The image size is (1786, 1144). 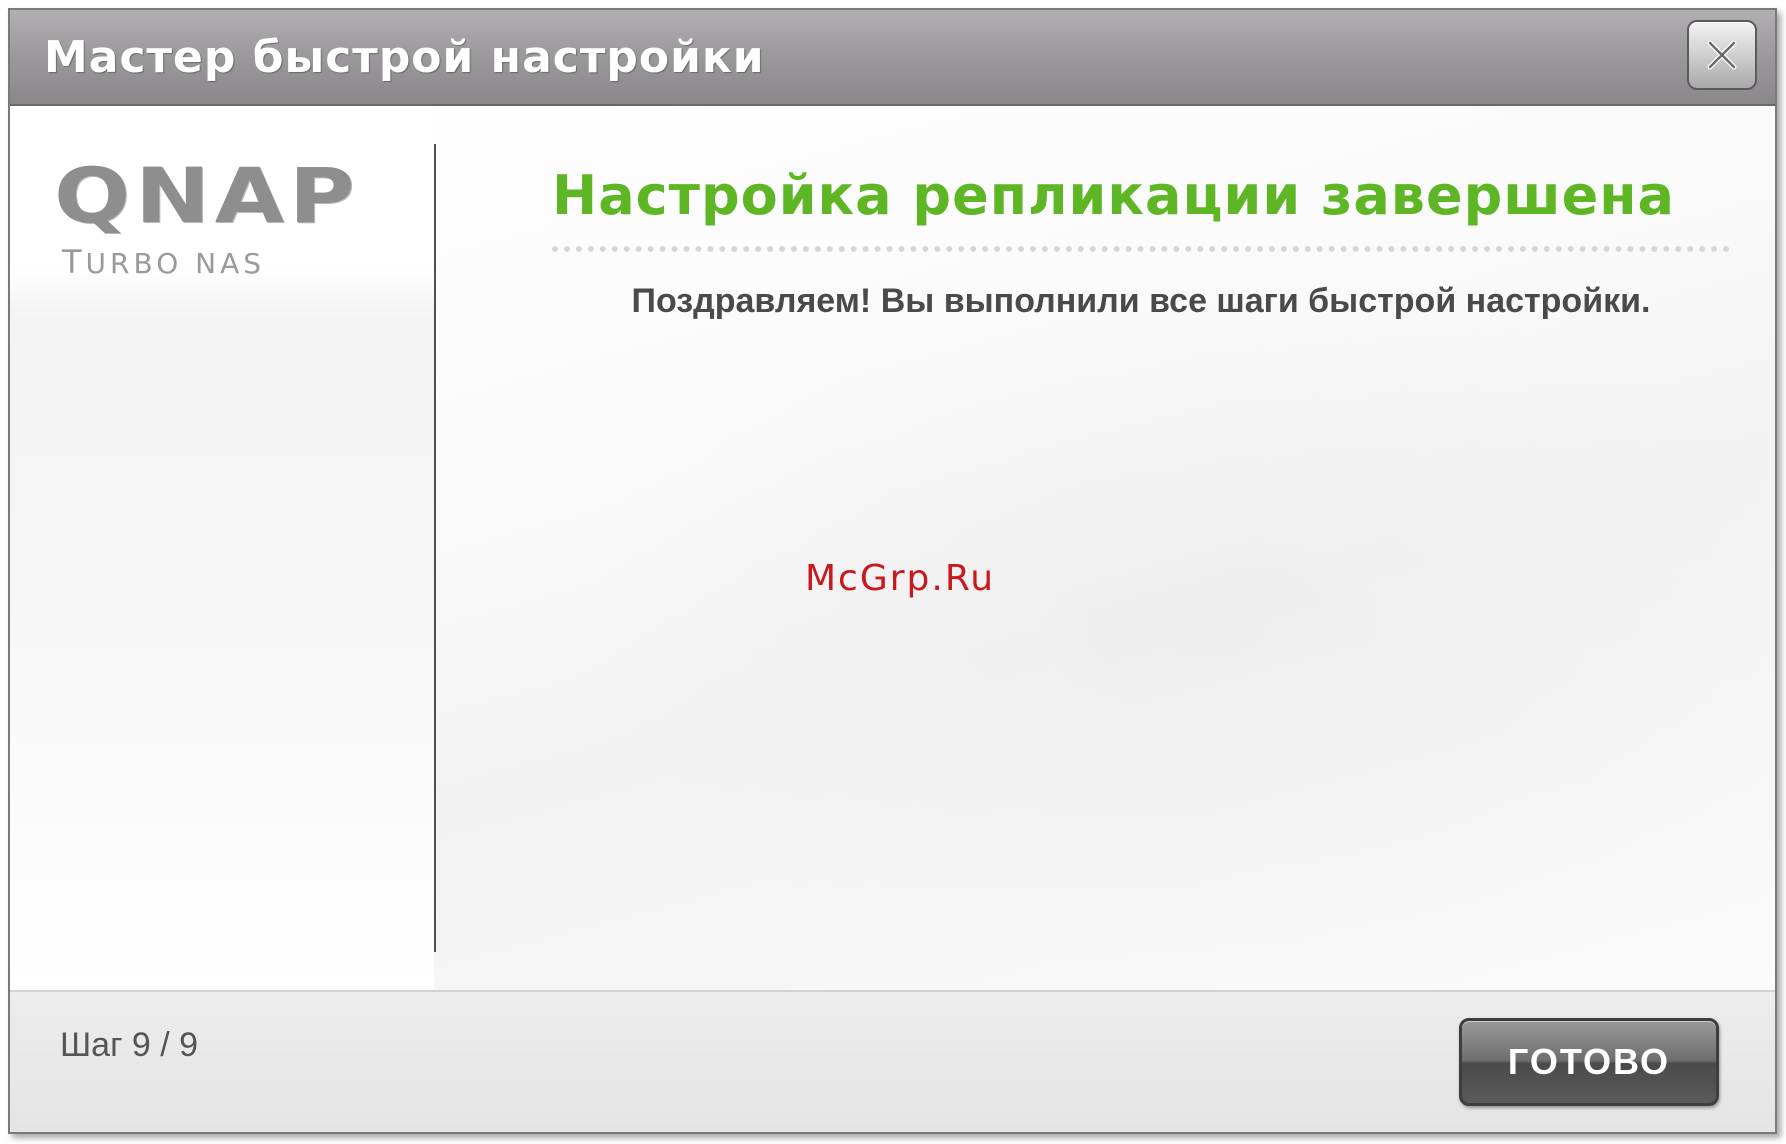 I want to click on logo-subtitle: TURBO NAS, so click(x=187, y=262).